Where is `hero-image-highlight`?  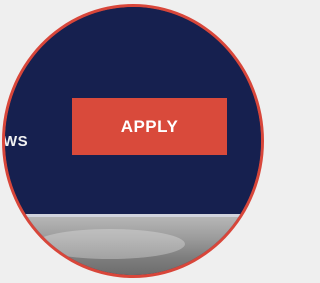 hero-image-highlight is located at coordinates (110, 244).